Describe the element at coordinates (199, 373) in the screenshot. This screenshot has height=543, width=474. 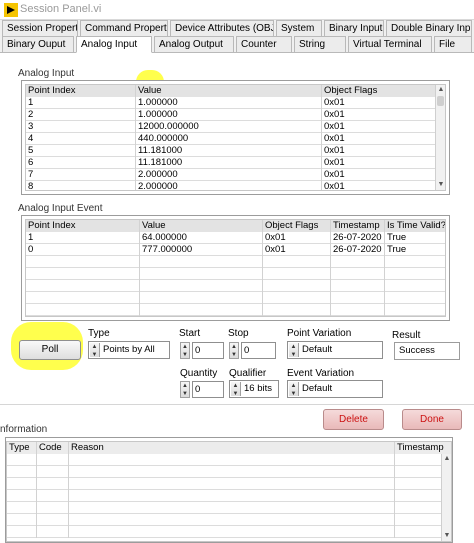
I see `quantity-label: Quantity` at that location.